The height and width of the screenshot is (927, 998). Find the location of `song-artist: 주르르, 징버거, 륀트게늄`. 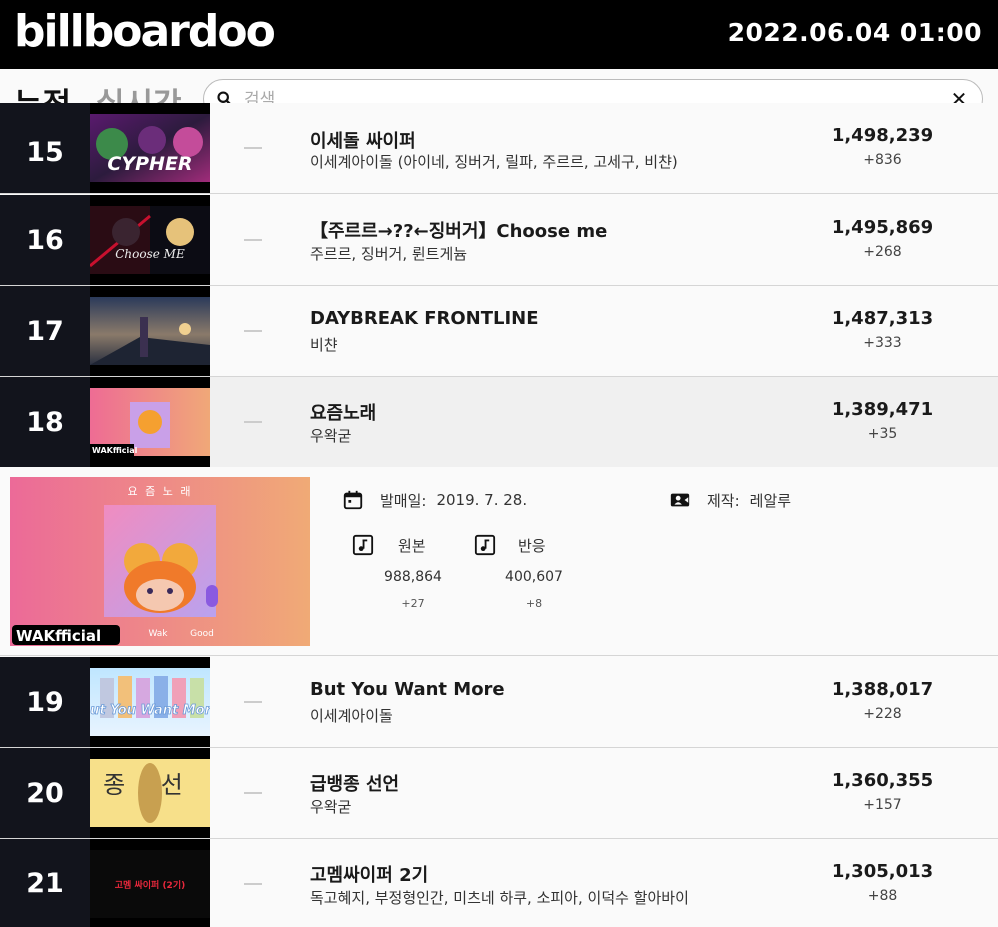

song-artist: 주르르, 징버거, 륀트게늄 is located at coordinates (389, 254).